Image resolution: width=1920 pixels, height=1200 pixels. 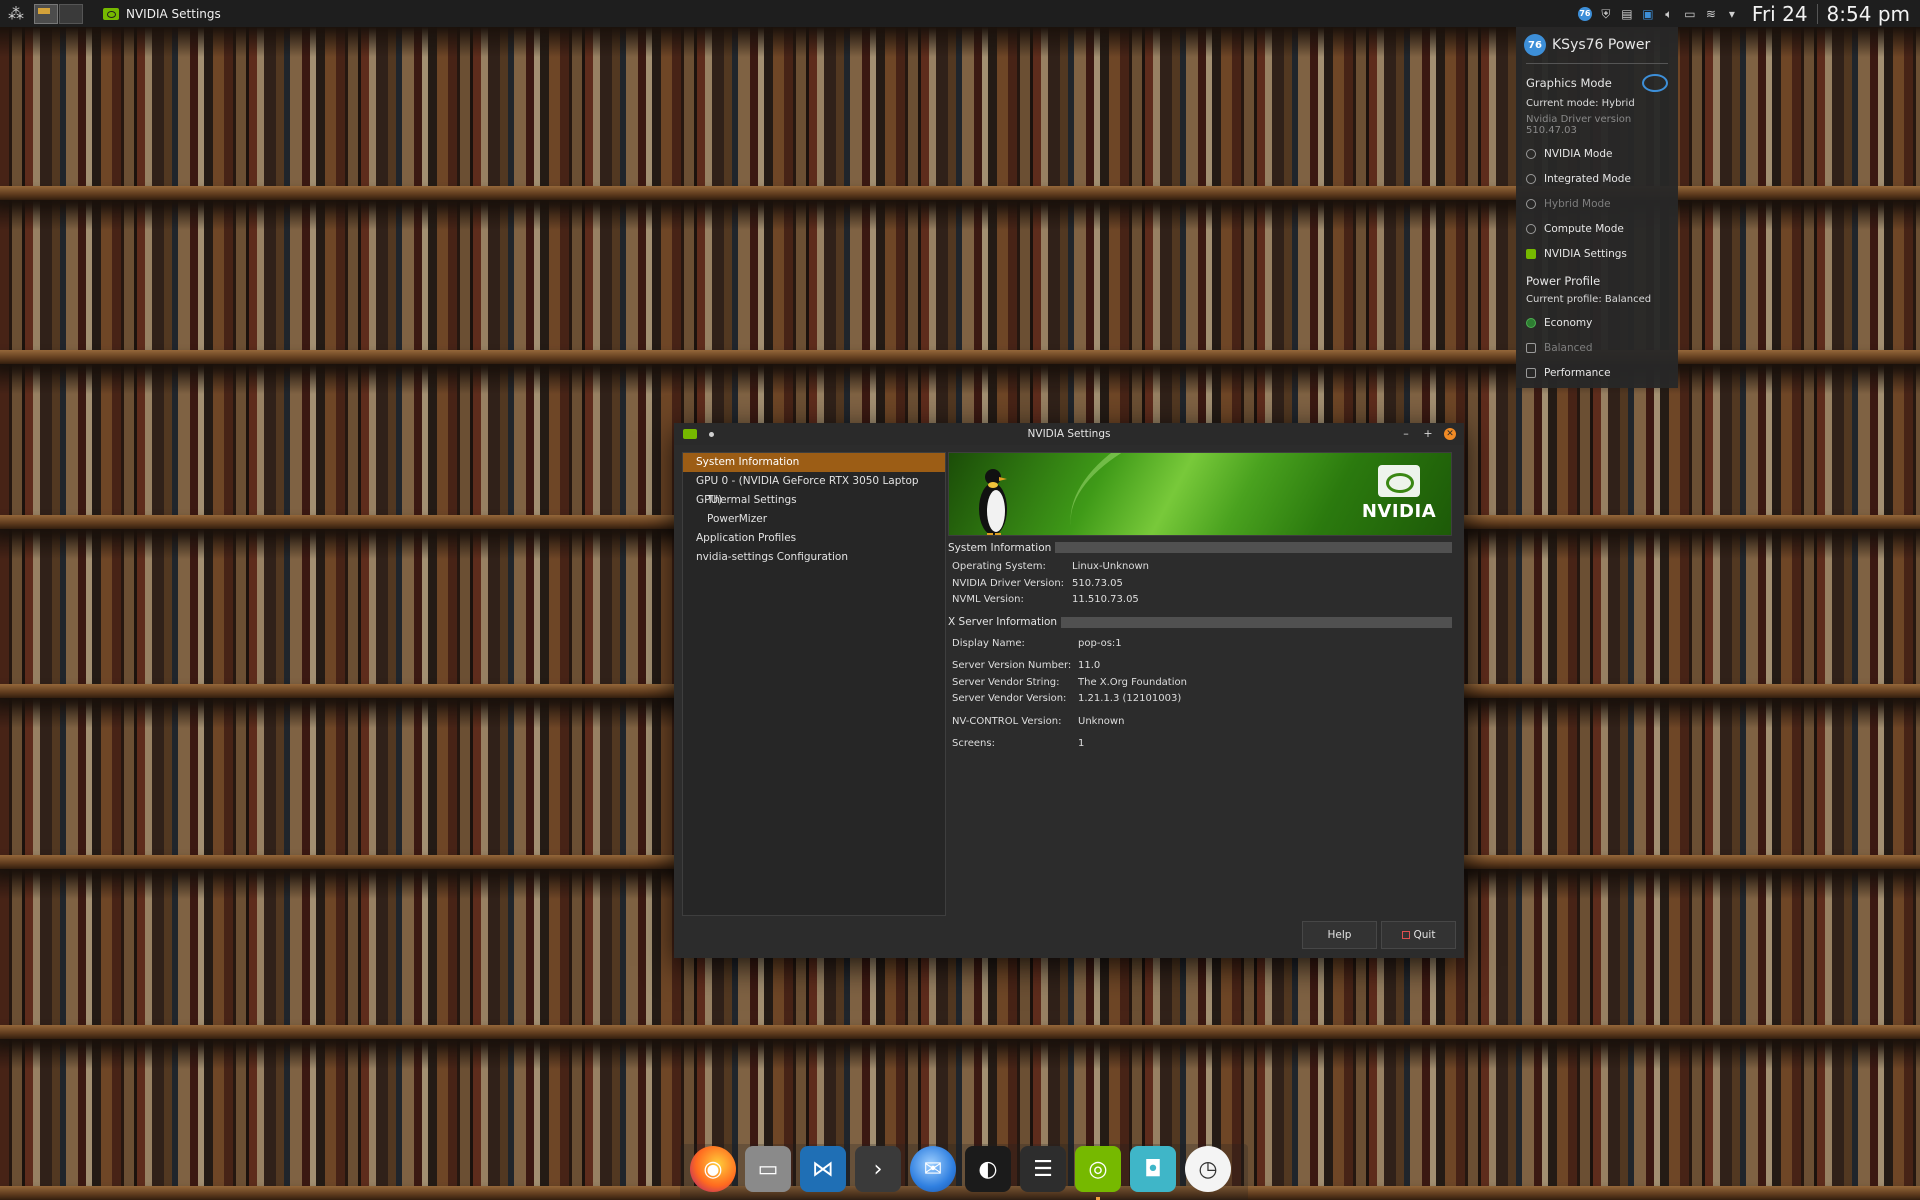 I want to click on screenshot-icon: ◘, so click(x=1153, y=1169).